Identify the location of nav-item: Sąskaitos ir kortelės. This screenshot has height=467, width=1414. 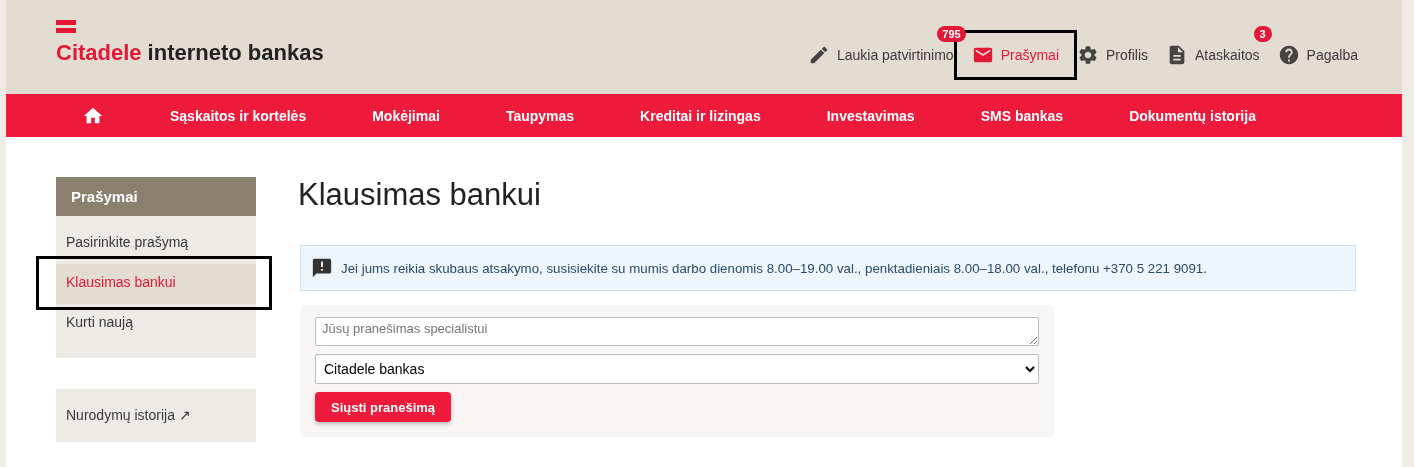
(238, 115).